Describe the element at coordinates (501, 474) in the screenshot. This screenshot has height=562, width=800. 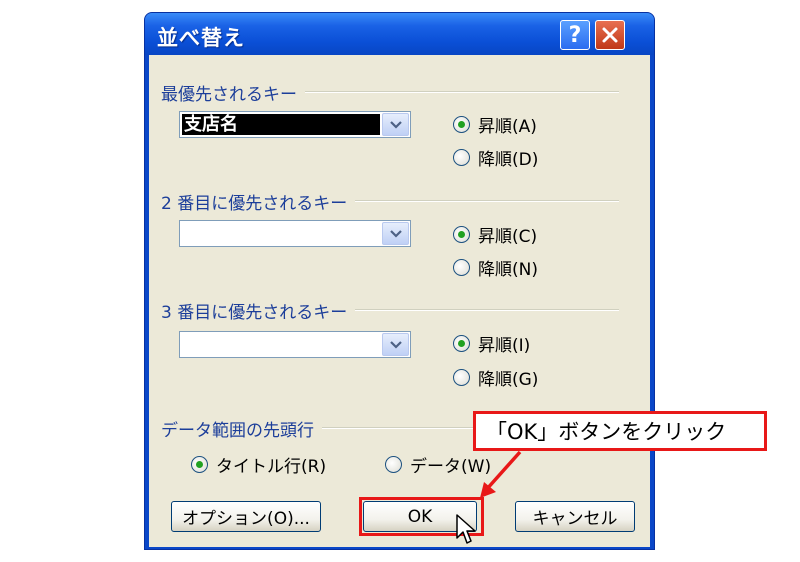
I see `annotation-arrow-icon` at that location.